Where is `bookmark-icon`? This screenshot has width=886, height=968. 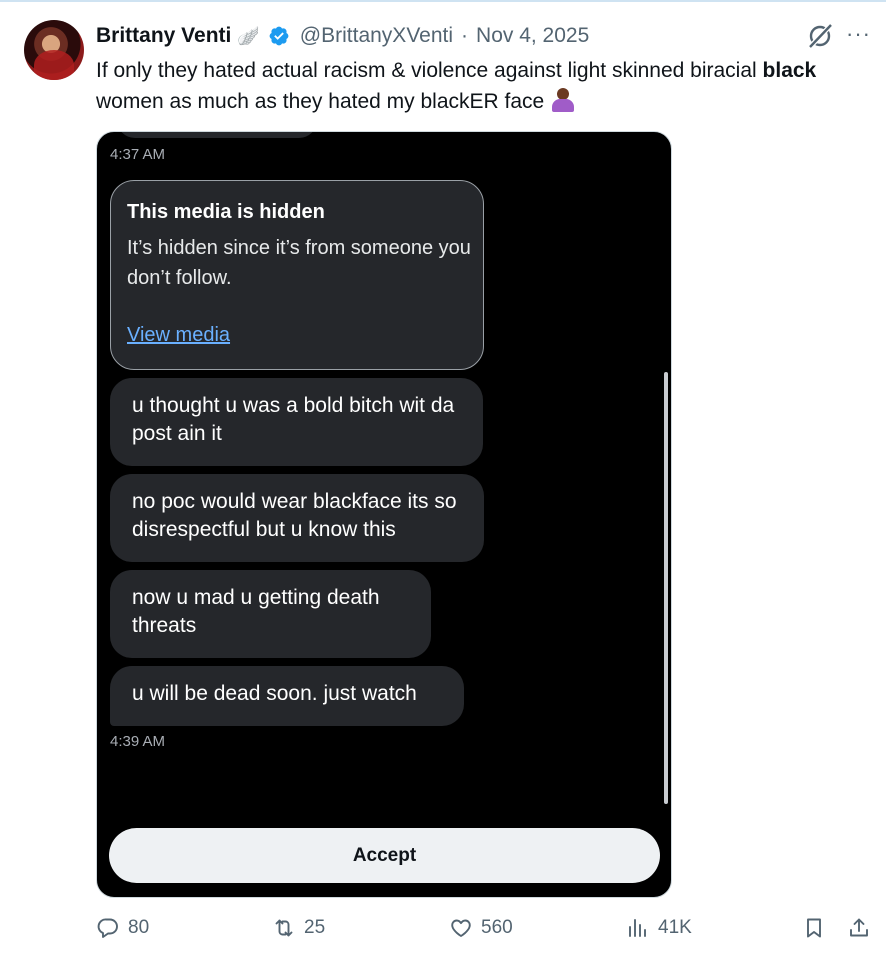
bookmark-icon is located at coordinates (814, 928).